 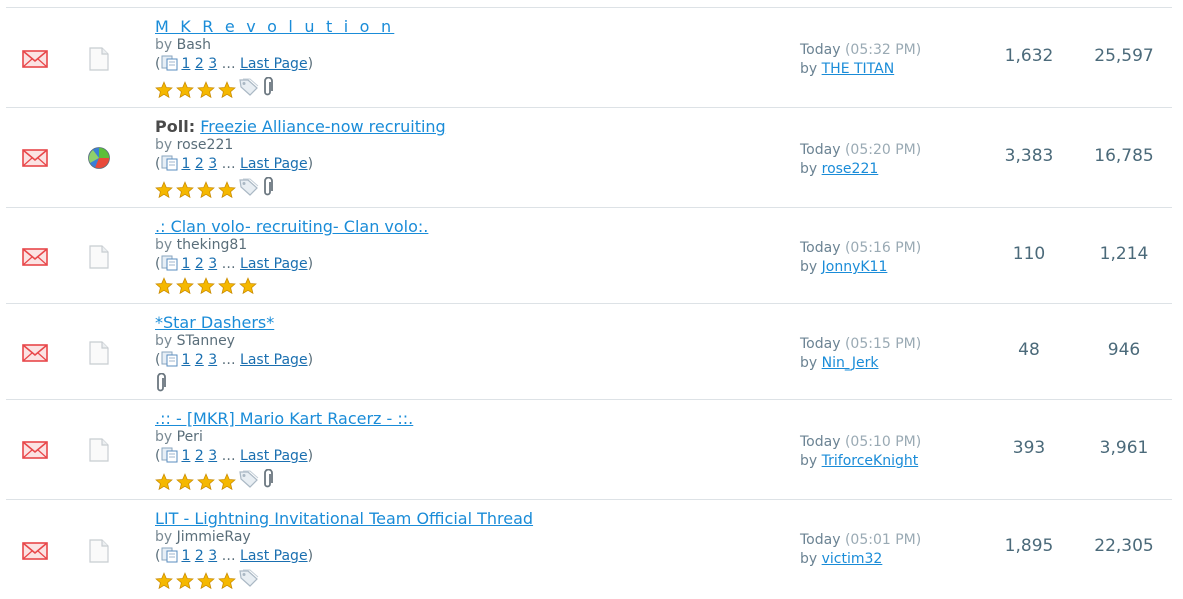 What do you see at coordinates (1124, 350) in the screenshot?
I see `view-count: 946` at bounding box center [1124, 350].